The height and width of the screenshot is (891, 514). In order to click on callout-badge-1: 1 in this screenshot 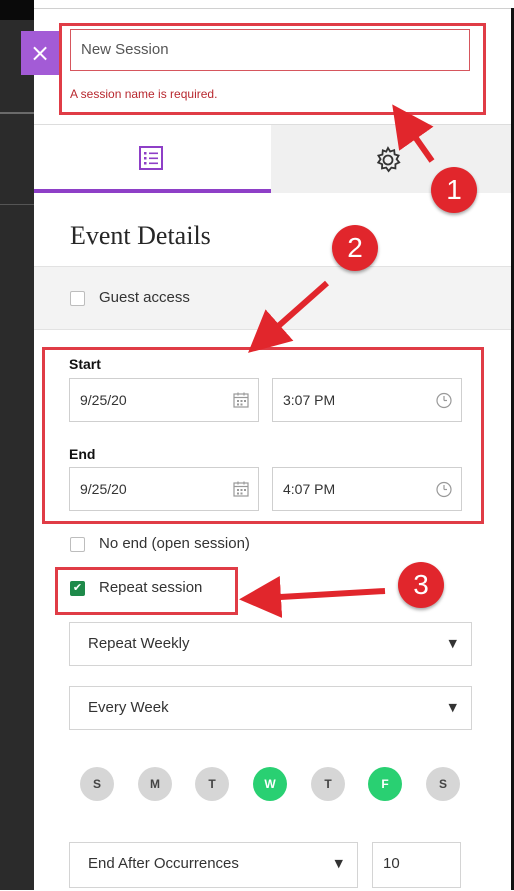, I will do `click(454, 190)`.